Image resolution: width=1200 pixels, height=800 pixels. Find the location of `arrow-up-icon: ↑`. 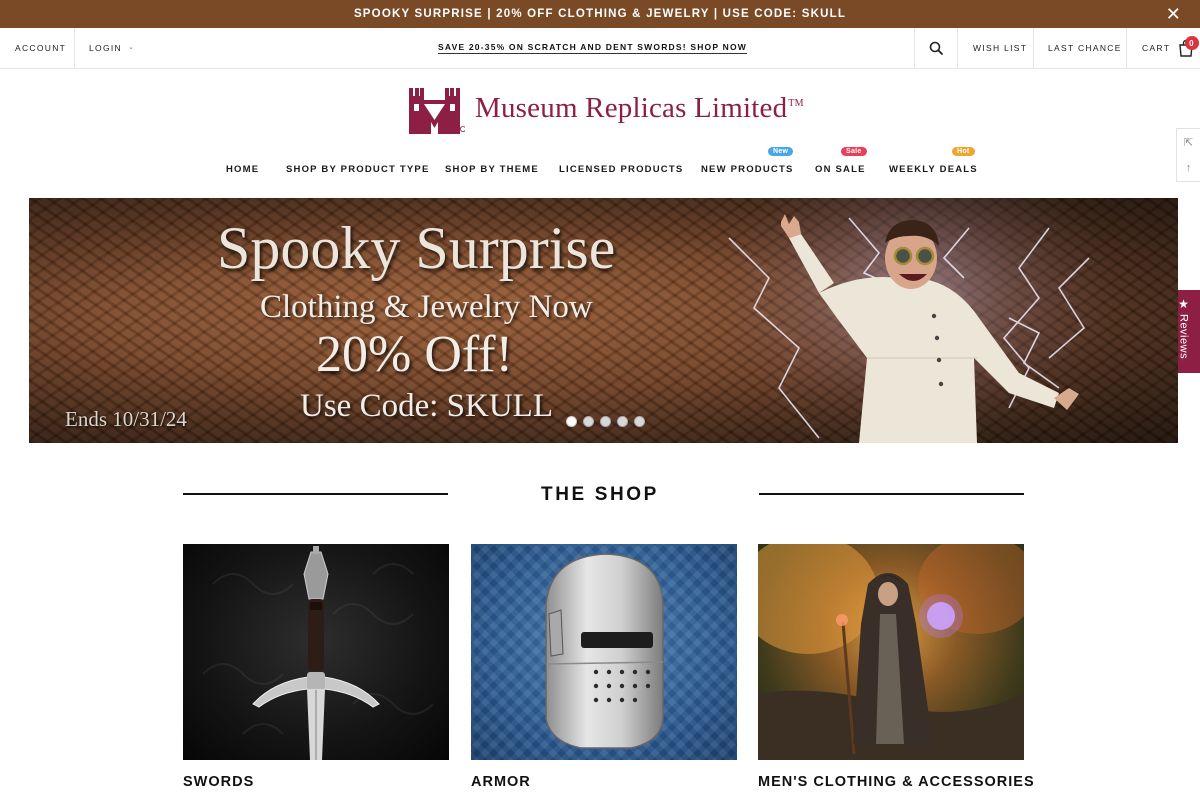

arrow-up-icon: ↑ is located at coordinates (1188, 168).